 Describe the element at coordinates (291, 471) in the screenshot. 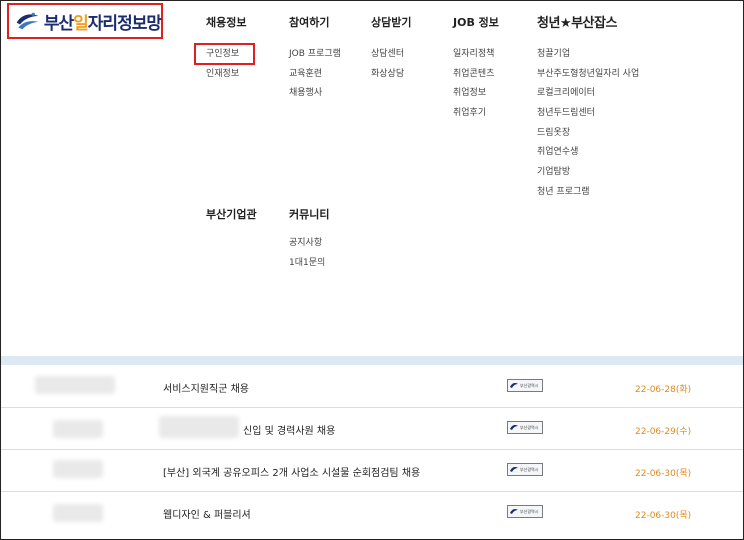

I see `job-title: [부산] 외국계 공유오피스 2개 사업소 시설물 순회점검팀 채용` at that location.